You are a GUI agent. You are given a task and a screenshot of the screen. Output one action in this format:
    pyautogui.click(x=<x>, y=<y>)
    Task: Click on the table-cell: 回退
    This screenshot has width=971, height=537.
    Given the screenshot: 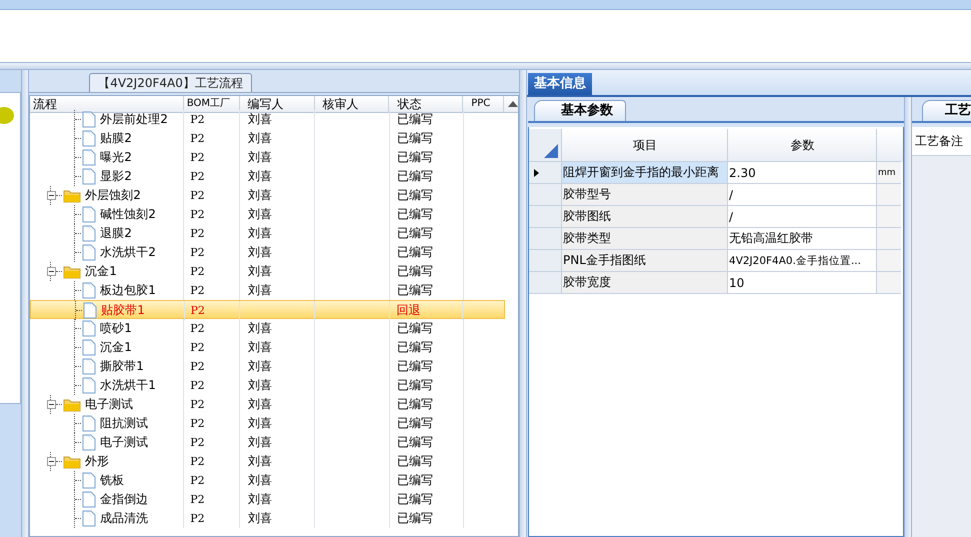 What is the action you would take?
    pyautogui.click(x=408, y=310)
    